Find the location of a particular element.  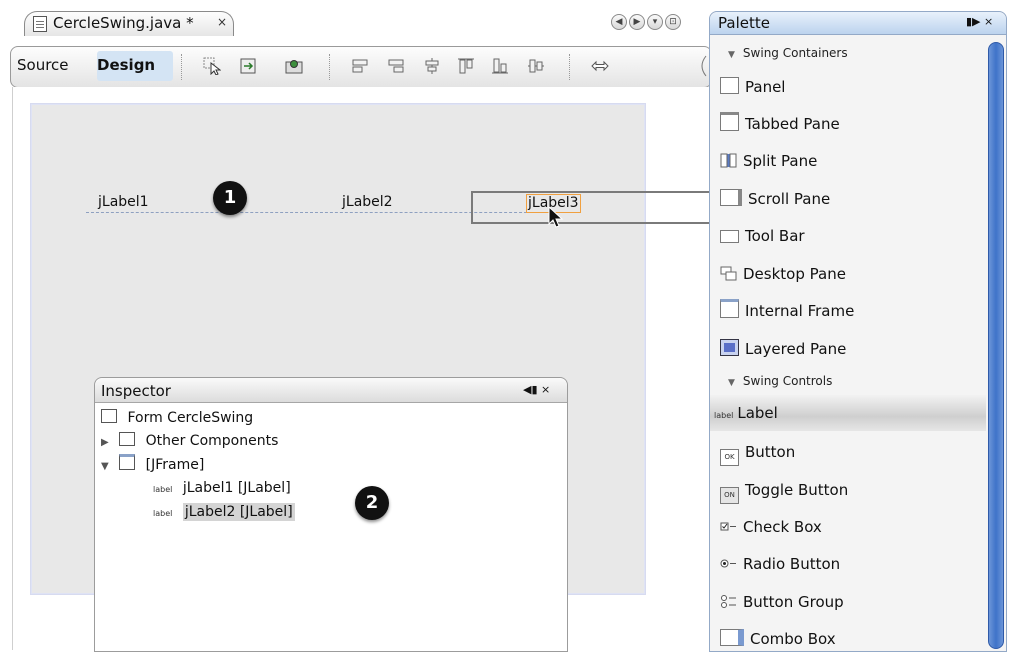

tree-node-jlabel1: label jLabel1 [JLabel] is located at coordinates (222, 488).